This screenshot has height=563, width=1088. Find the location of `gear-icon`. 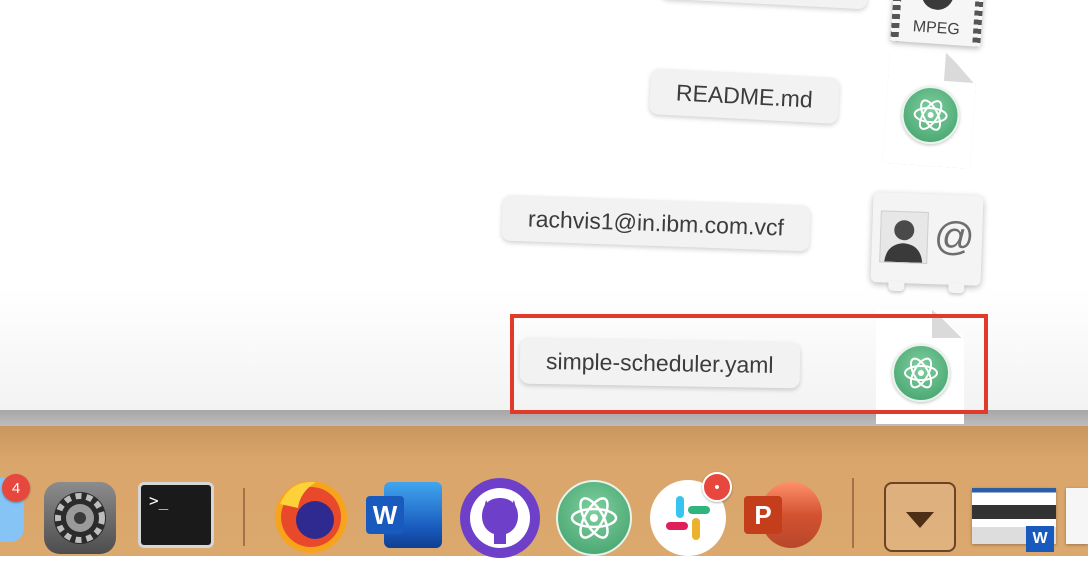

gear-icon is located at coordinates (80, 518).